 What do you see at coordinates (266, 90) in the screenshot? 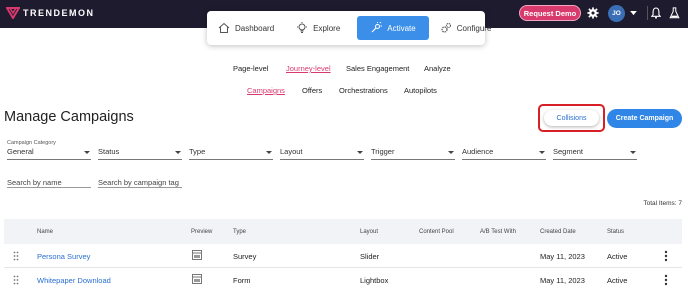
I see `tab-campaigns: Campaigns` at bounding box center [266, 90].